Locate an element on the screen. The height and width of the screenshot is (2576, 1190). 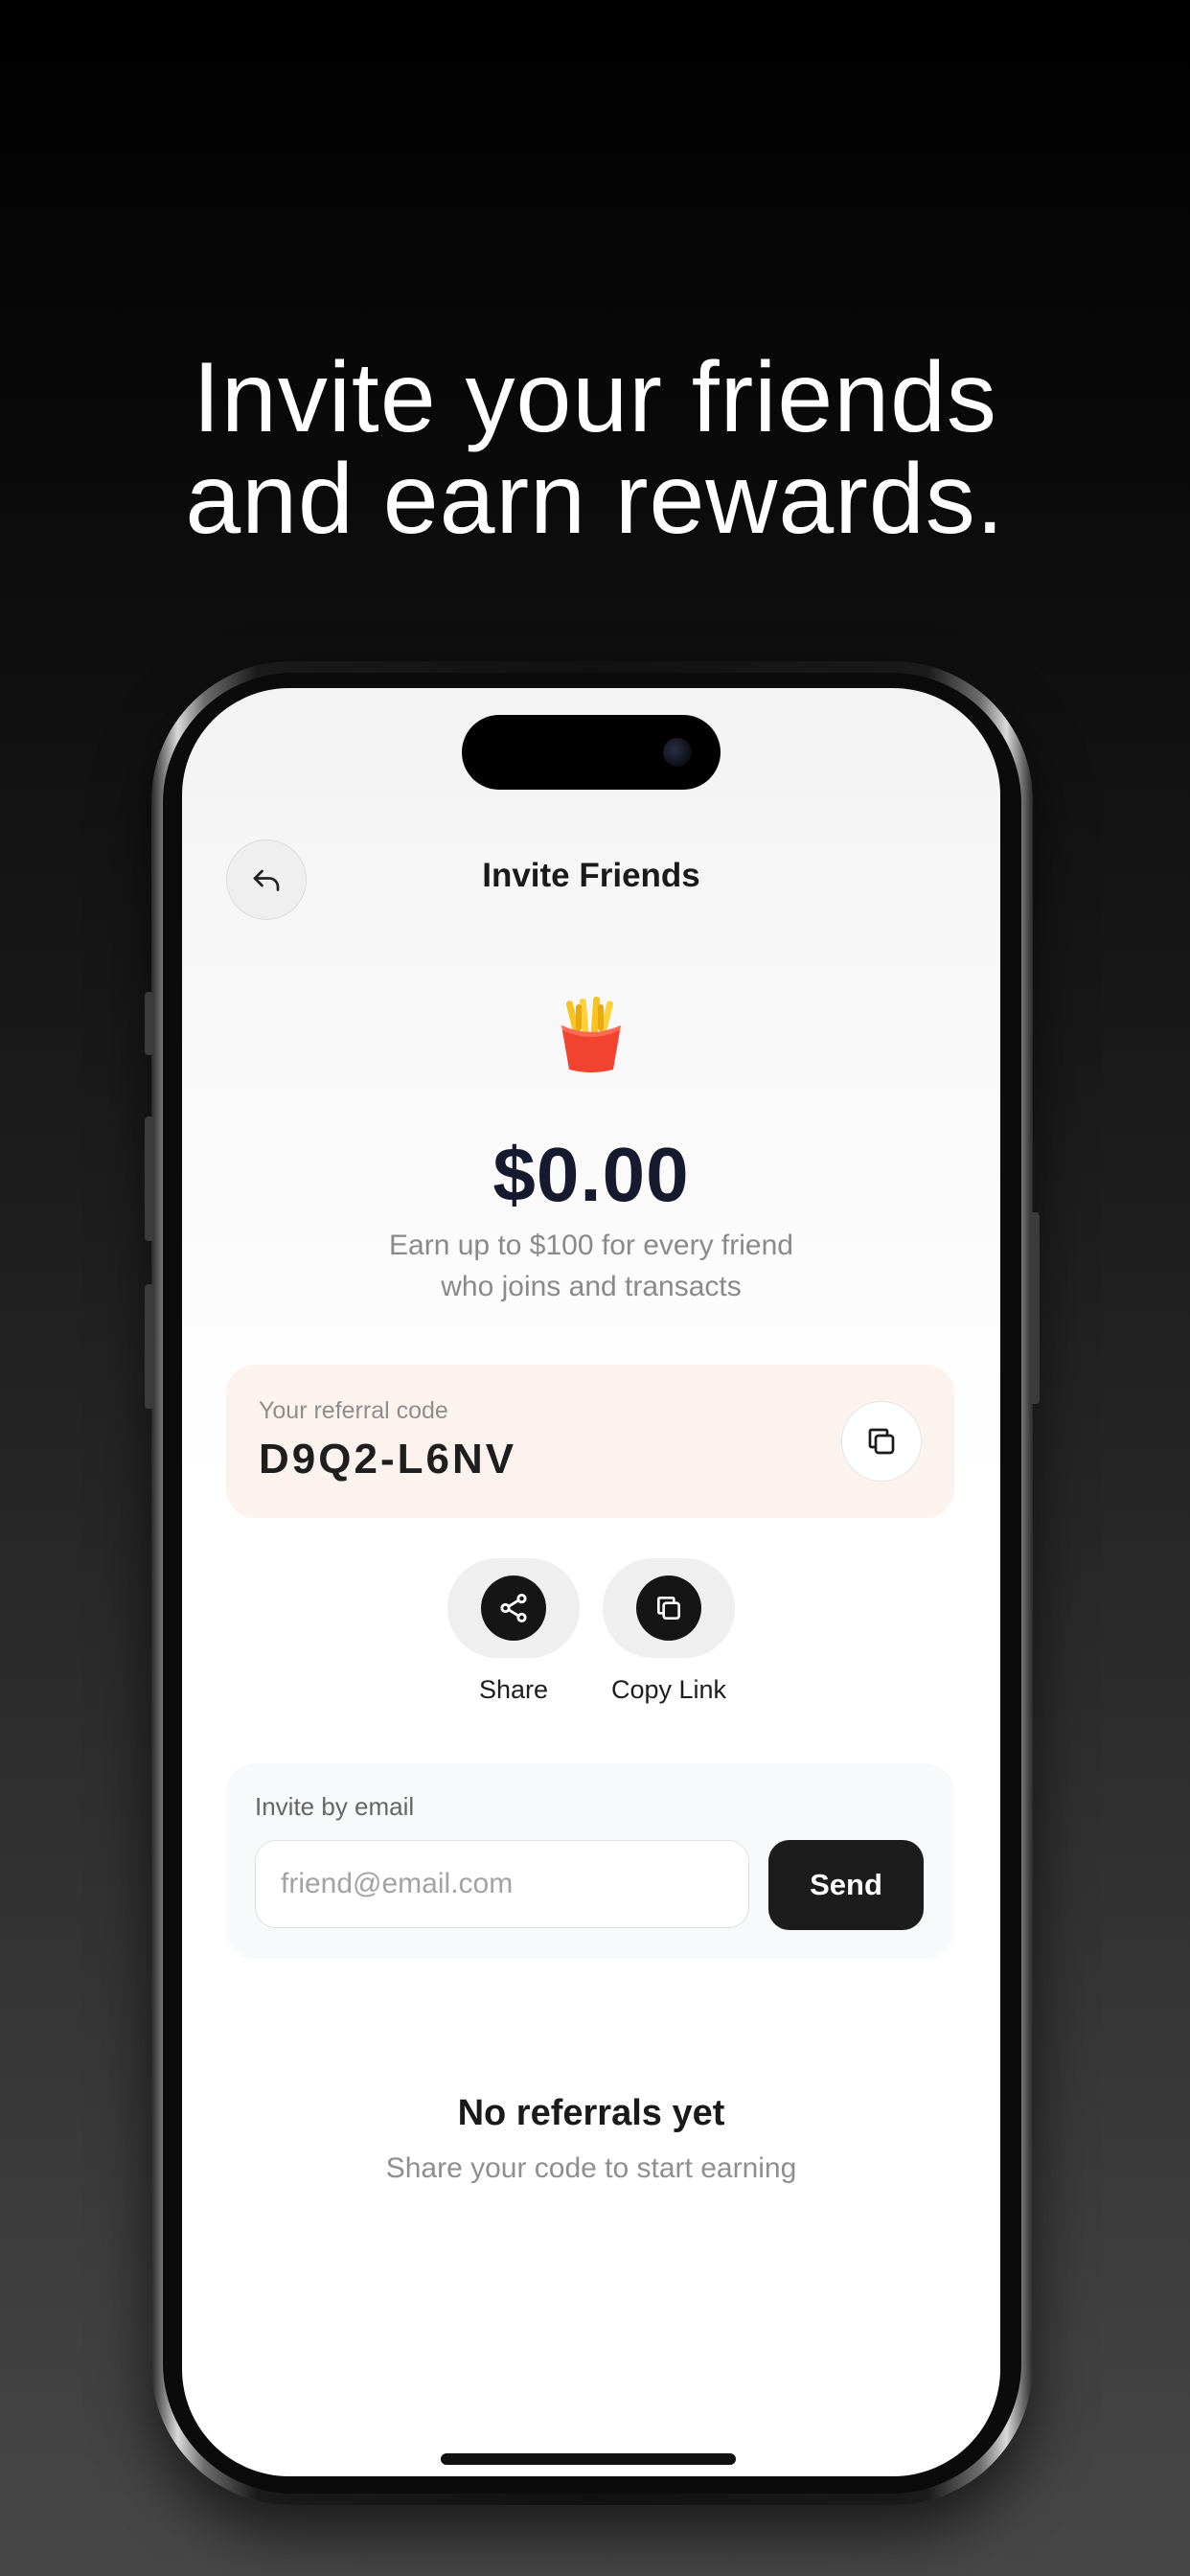
copy-code-button is located at coordinates (882, 1441).